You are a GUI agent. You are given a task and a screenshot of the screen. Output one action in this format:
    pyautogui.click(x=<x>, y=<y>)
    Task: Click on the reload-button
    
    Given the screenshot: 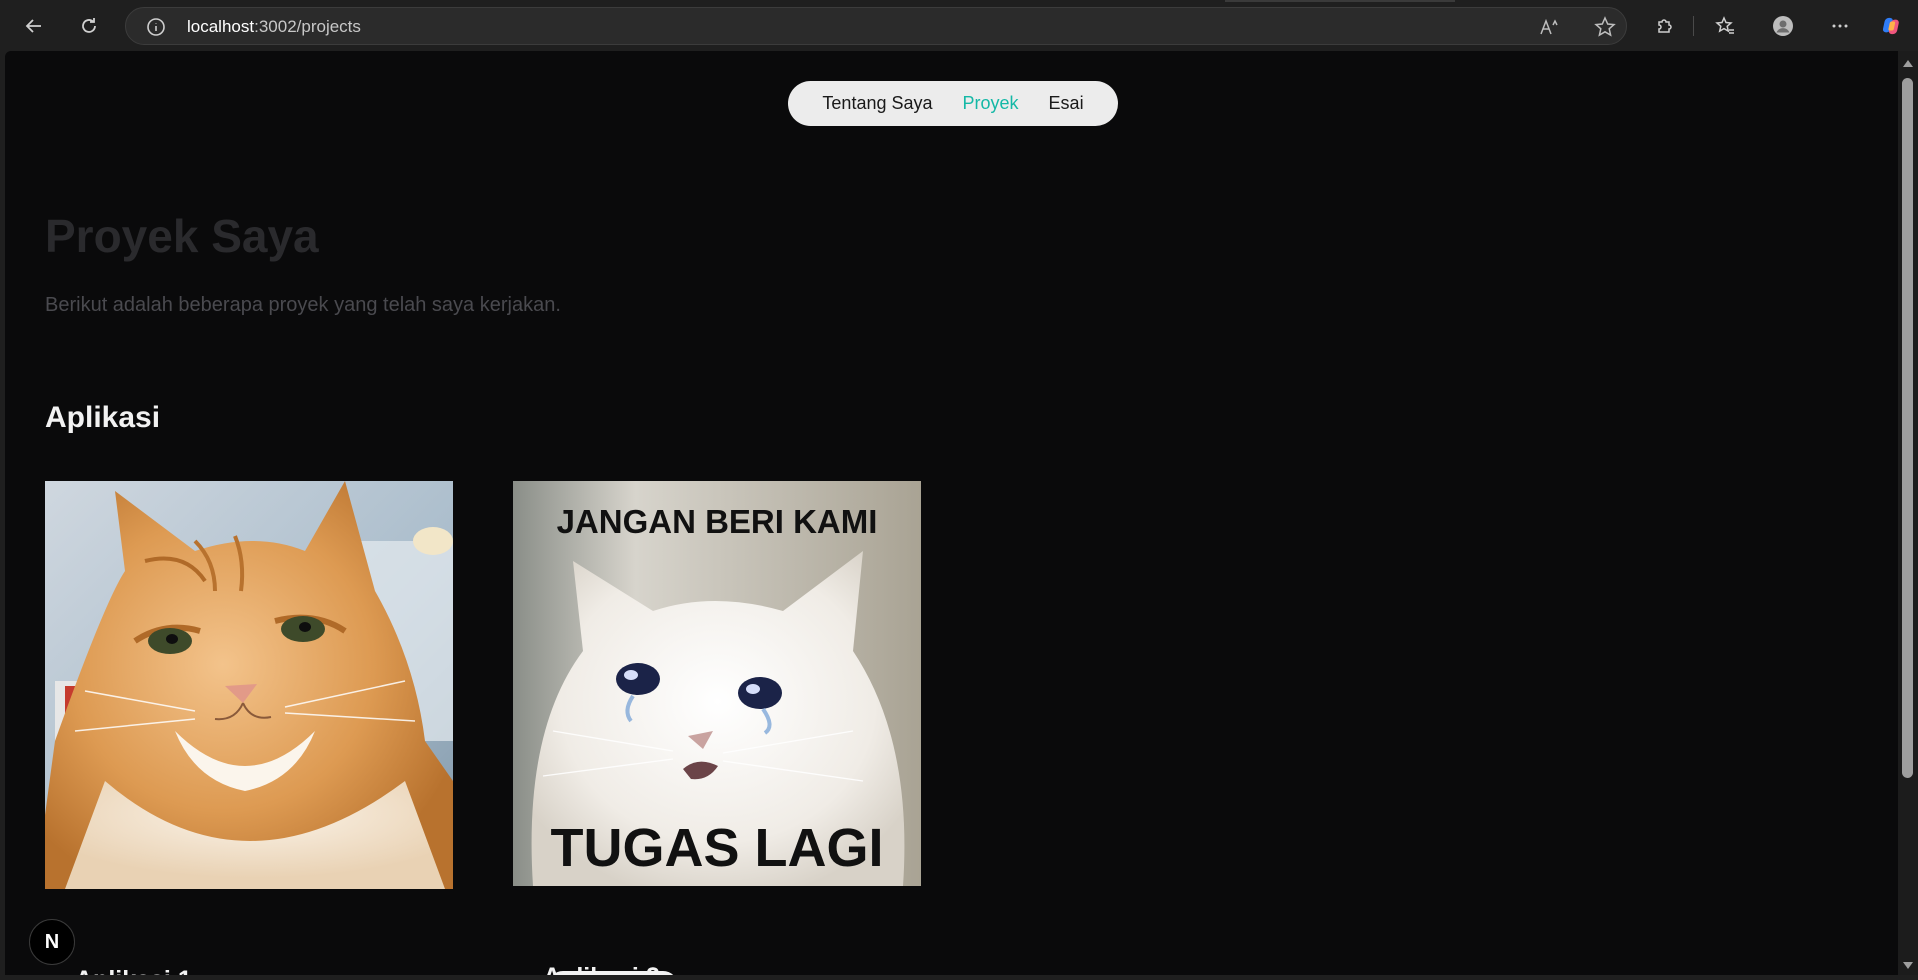 What is the action you would take?
    pyautogui.click(x=89, y=26)
    